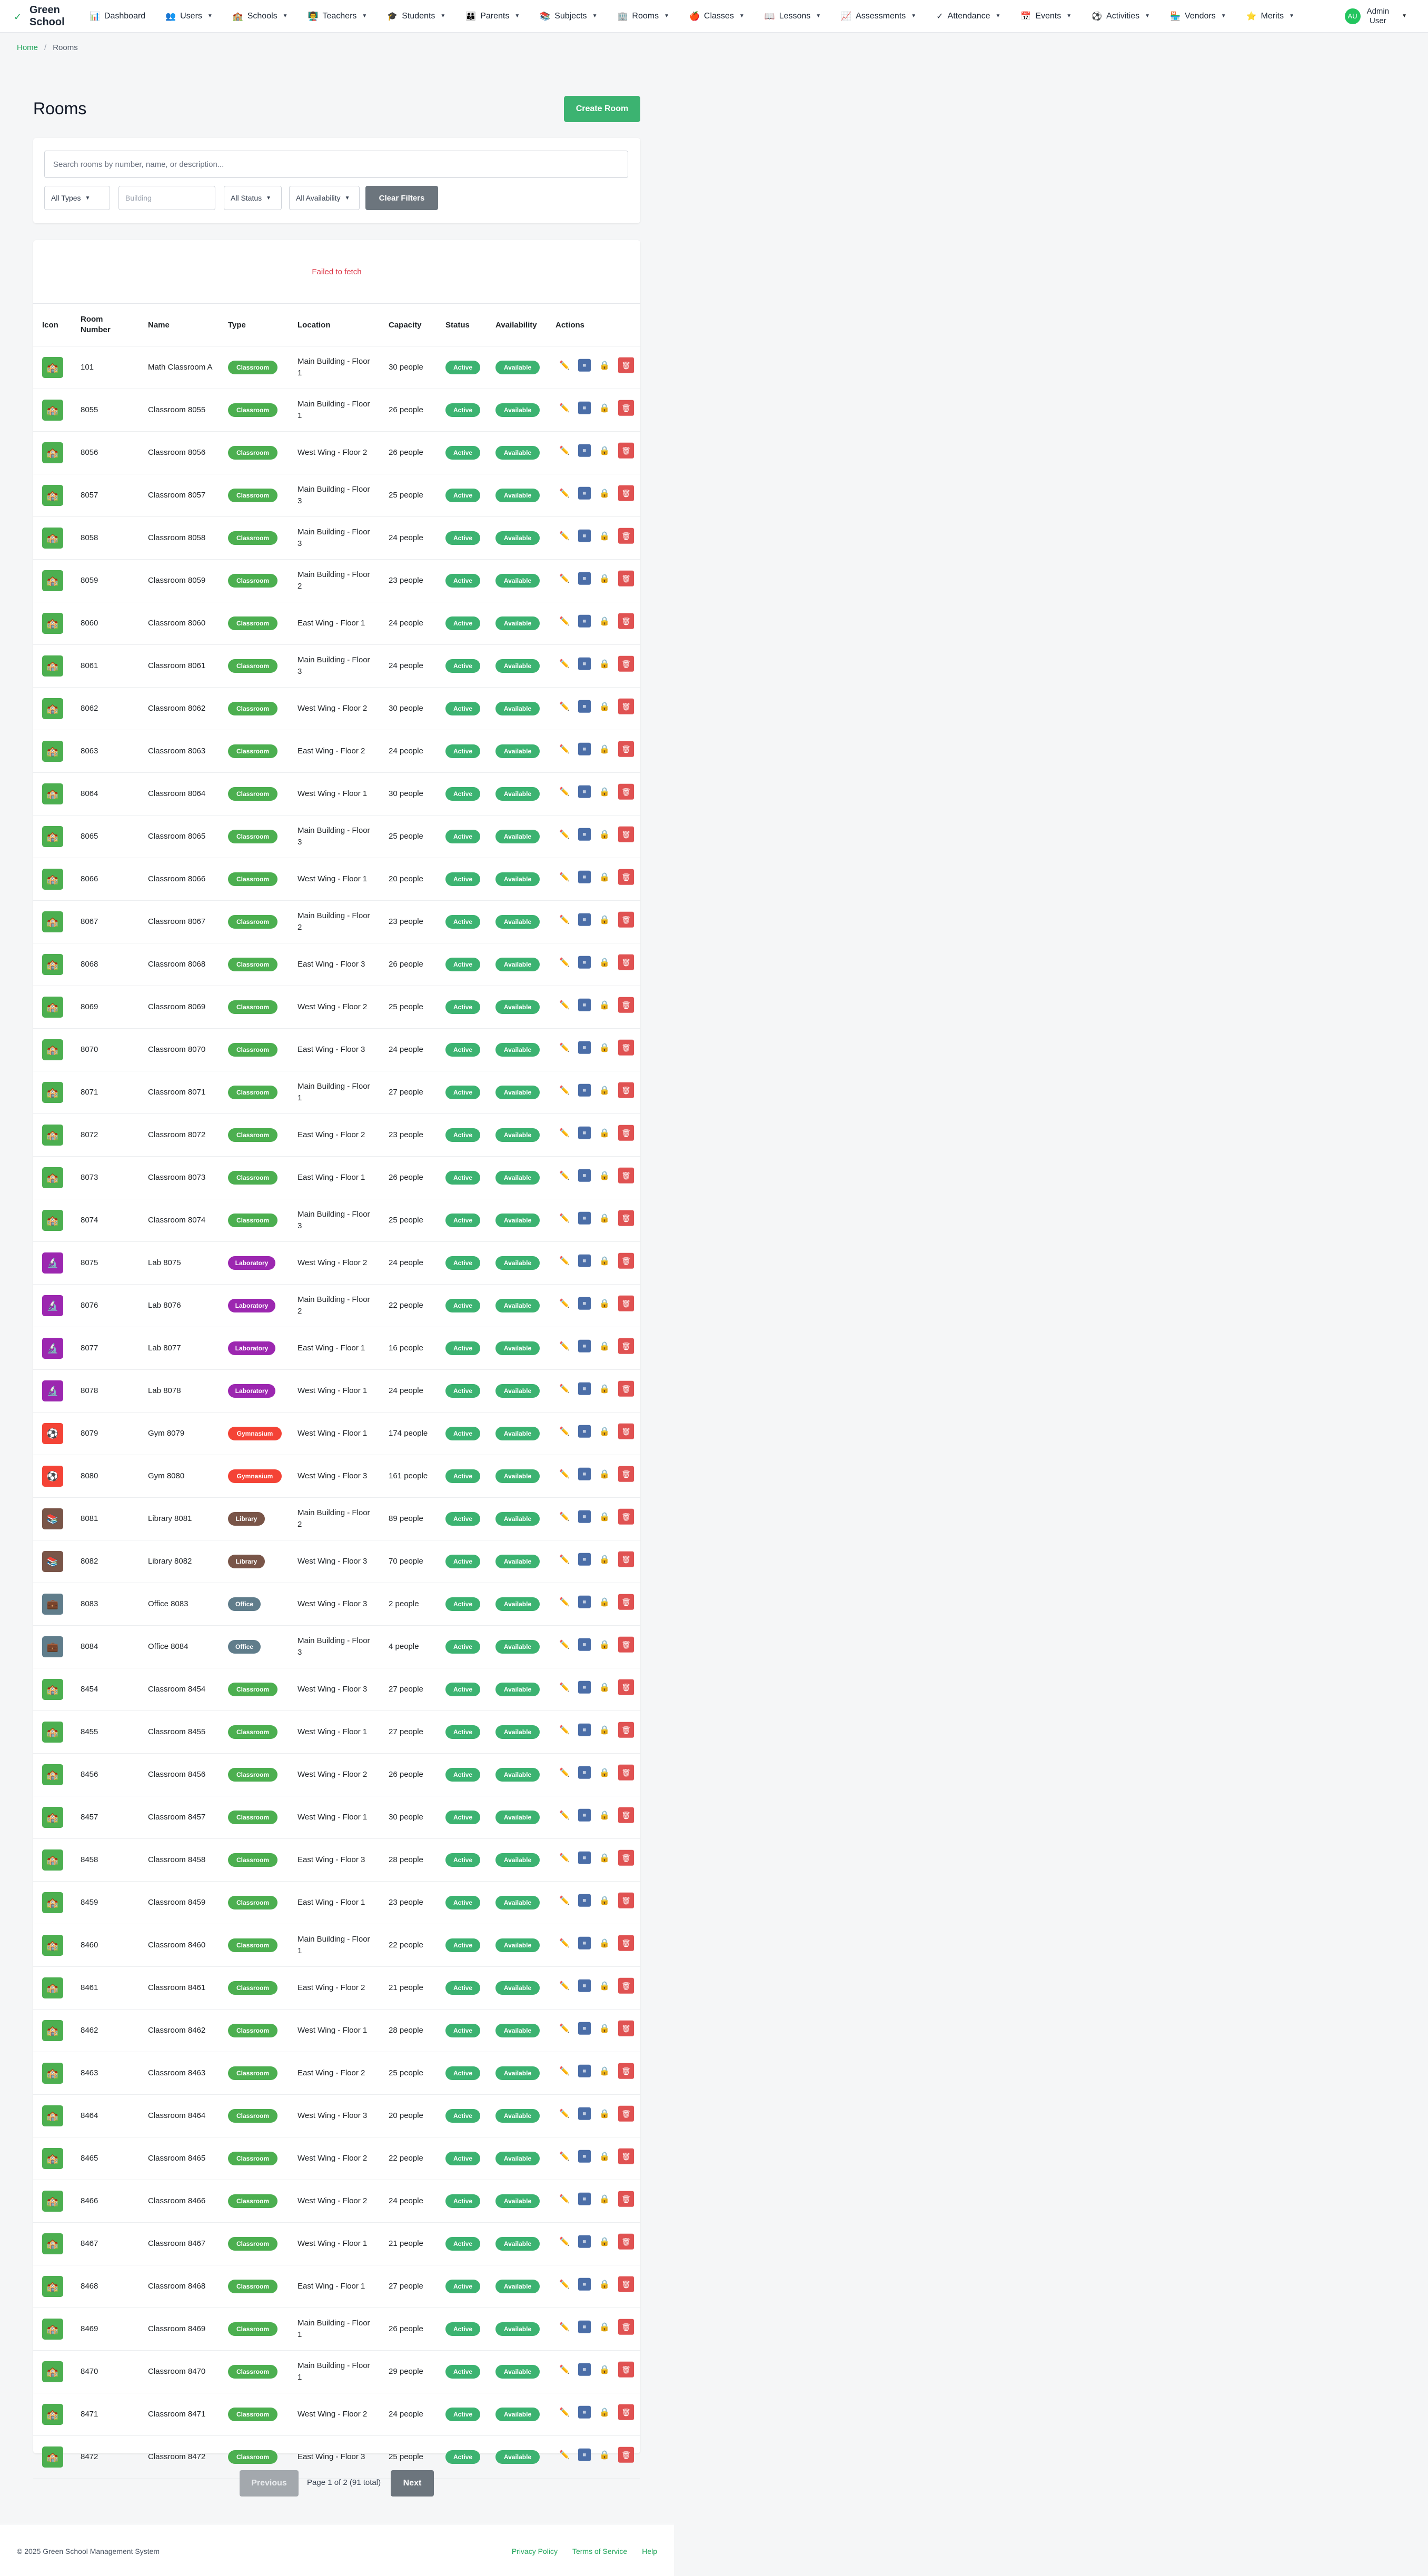 The width and height of the screenshot is (1428, 2576). Describe the element at coordinates (338, 16) in the screenshot. I see `nav-item-teachers: 👨‍🏫 Teachers ▼` at that location.